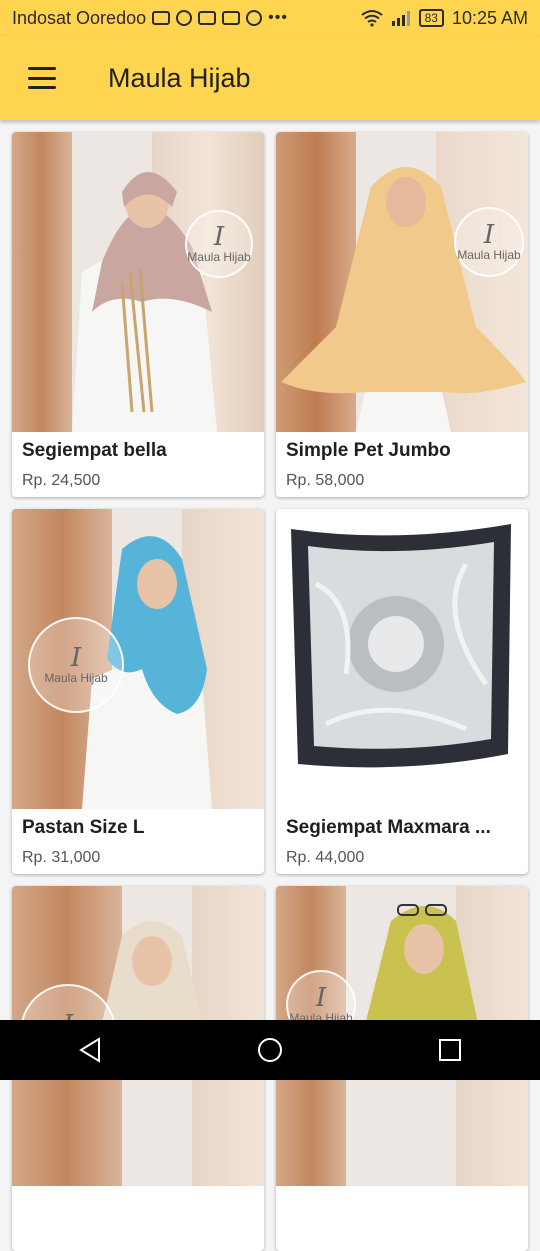  What do you see at coordinates (61, 857) in the screenshot?
I see `product-price: Rp. 31,000` at bounding box center [61, 857].